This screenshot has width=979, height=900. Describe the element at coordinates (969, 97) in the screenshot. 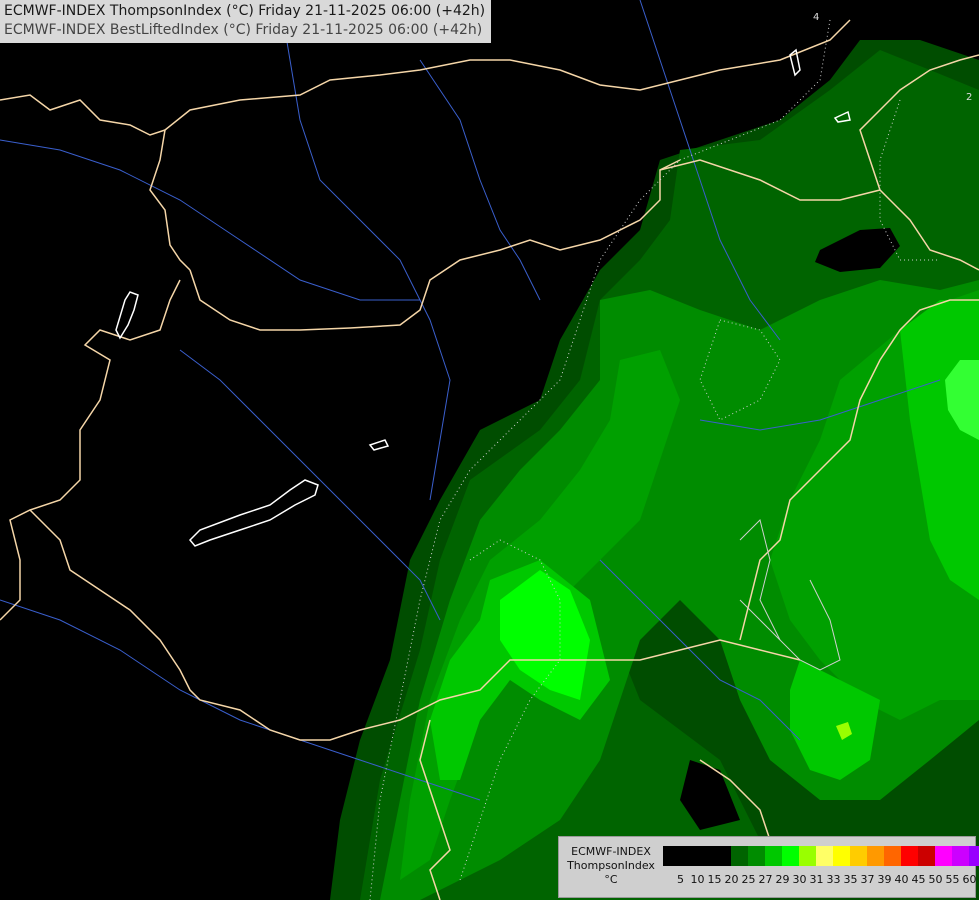

I see `contour-label: 2` at that location.